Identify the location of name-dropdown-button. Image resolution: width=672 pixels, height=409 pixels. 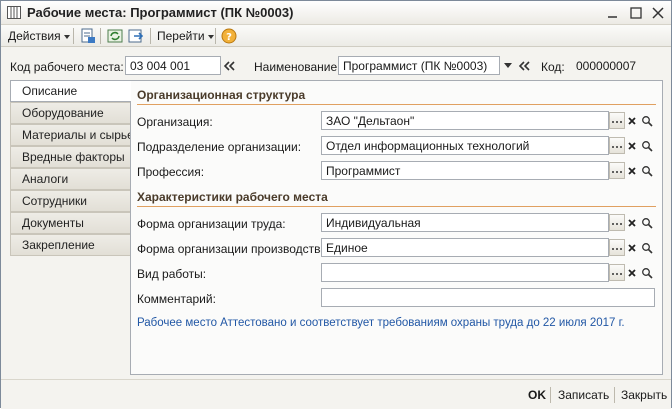
(508, 65).